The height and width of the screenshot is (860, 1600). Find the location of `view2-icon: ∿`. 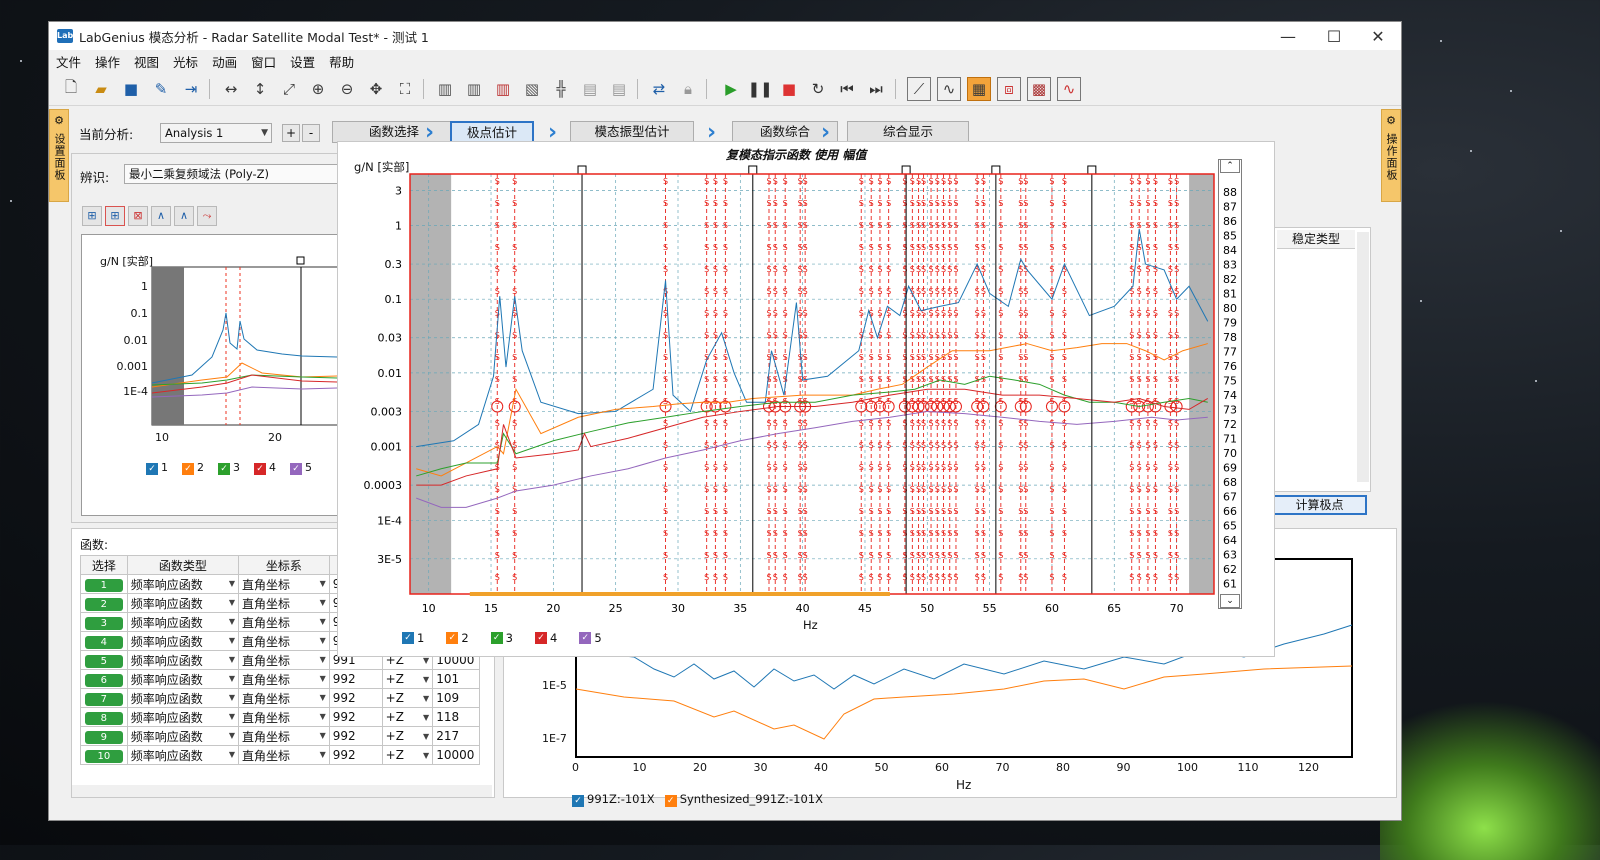

view2-icon: ∿ is located at coordinates (949, 89).